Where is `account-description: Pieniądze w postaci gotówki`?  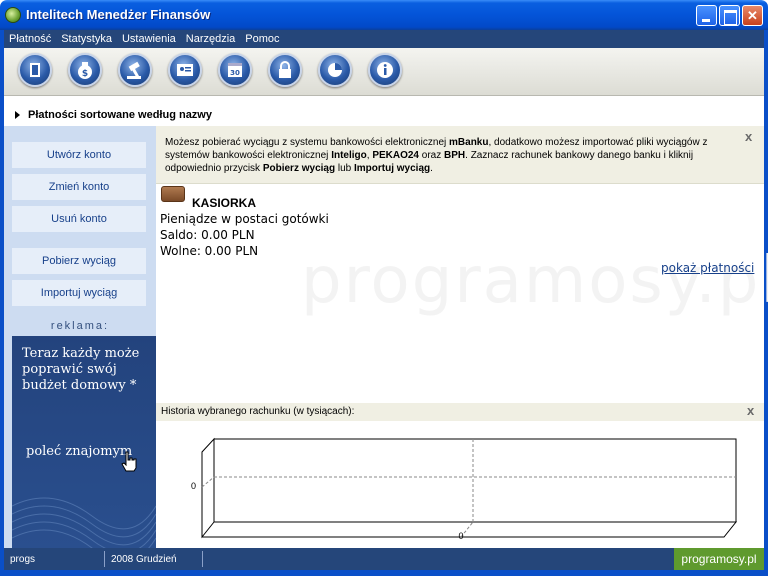
account-description: Pieniądze w postaci gotówki is located at coordinates (244, 219).